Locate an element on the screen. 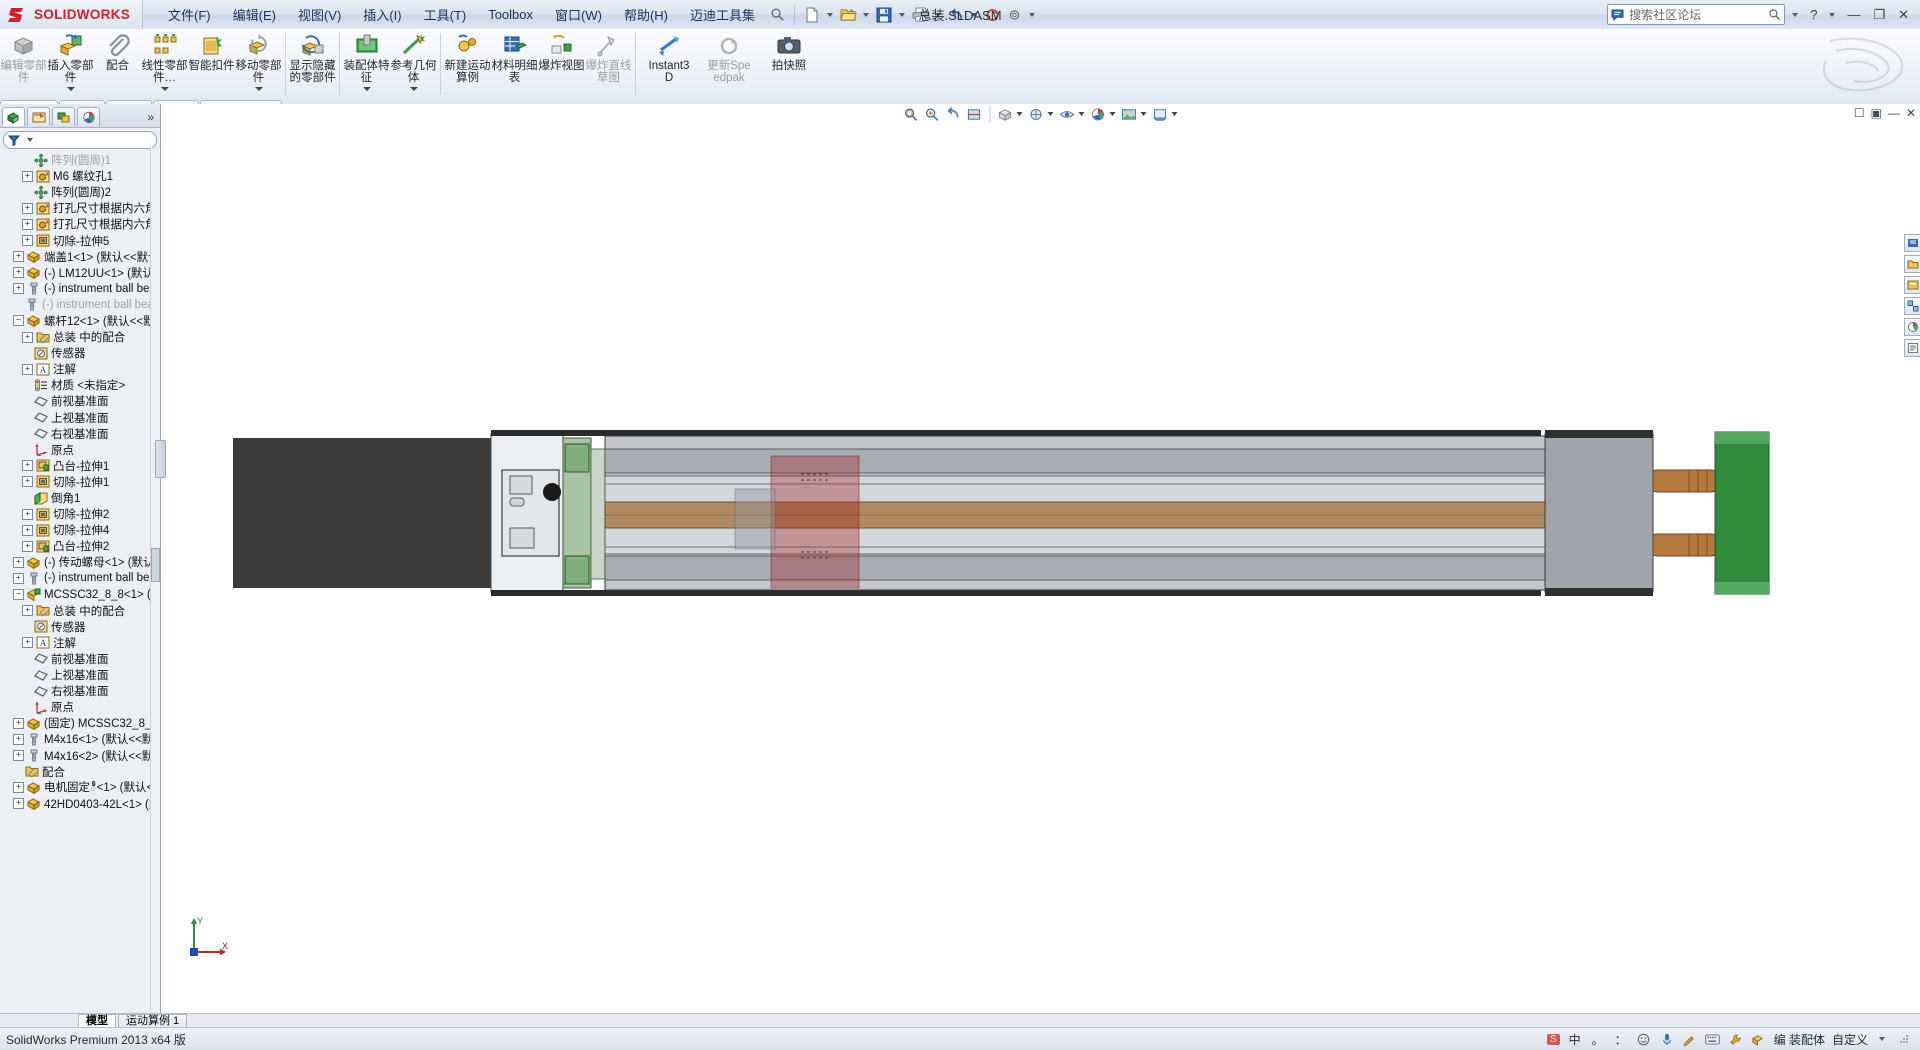  ribbon-new-motion-study: 新建运动算例 is located at coordinates (467, 66).